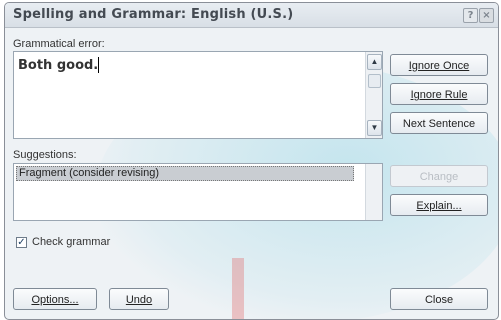 The width and height of the screenshot is (501, 320). What do you see at coordinates (185, 173) in the screenshot?
I see `list-item: Fragment (consider revising)` at bounding box center [185, 173].